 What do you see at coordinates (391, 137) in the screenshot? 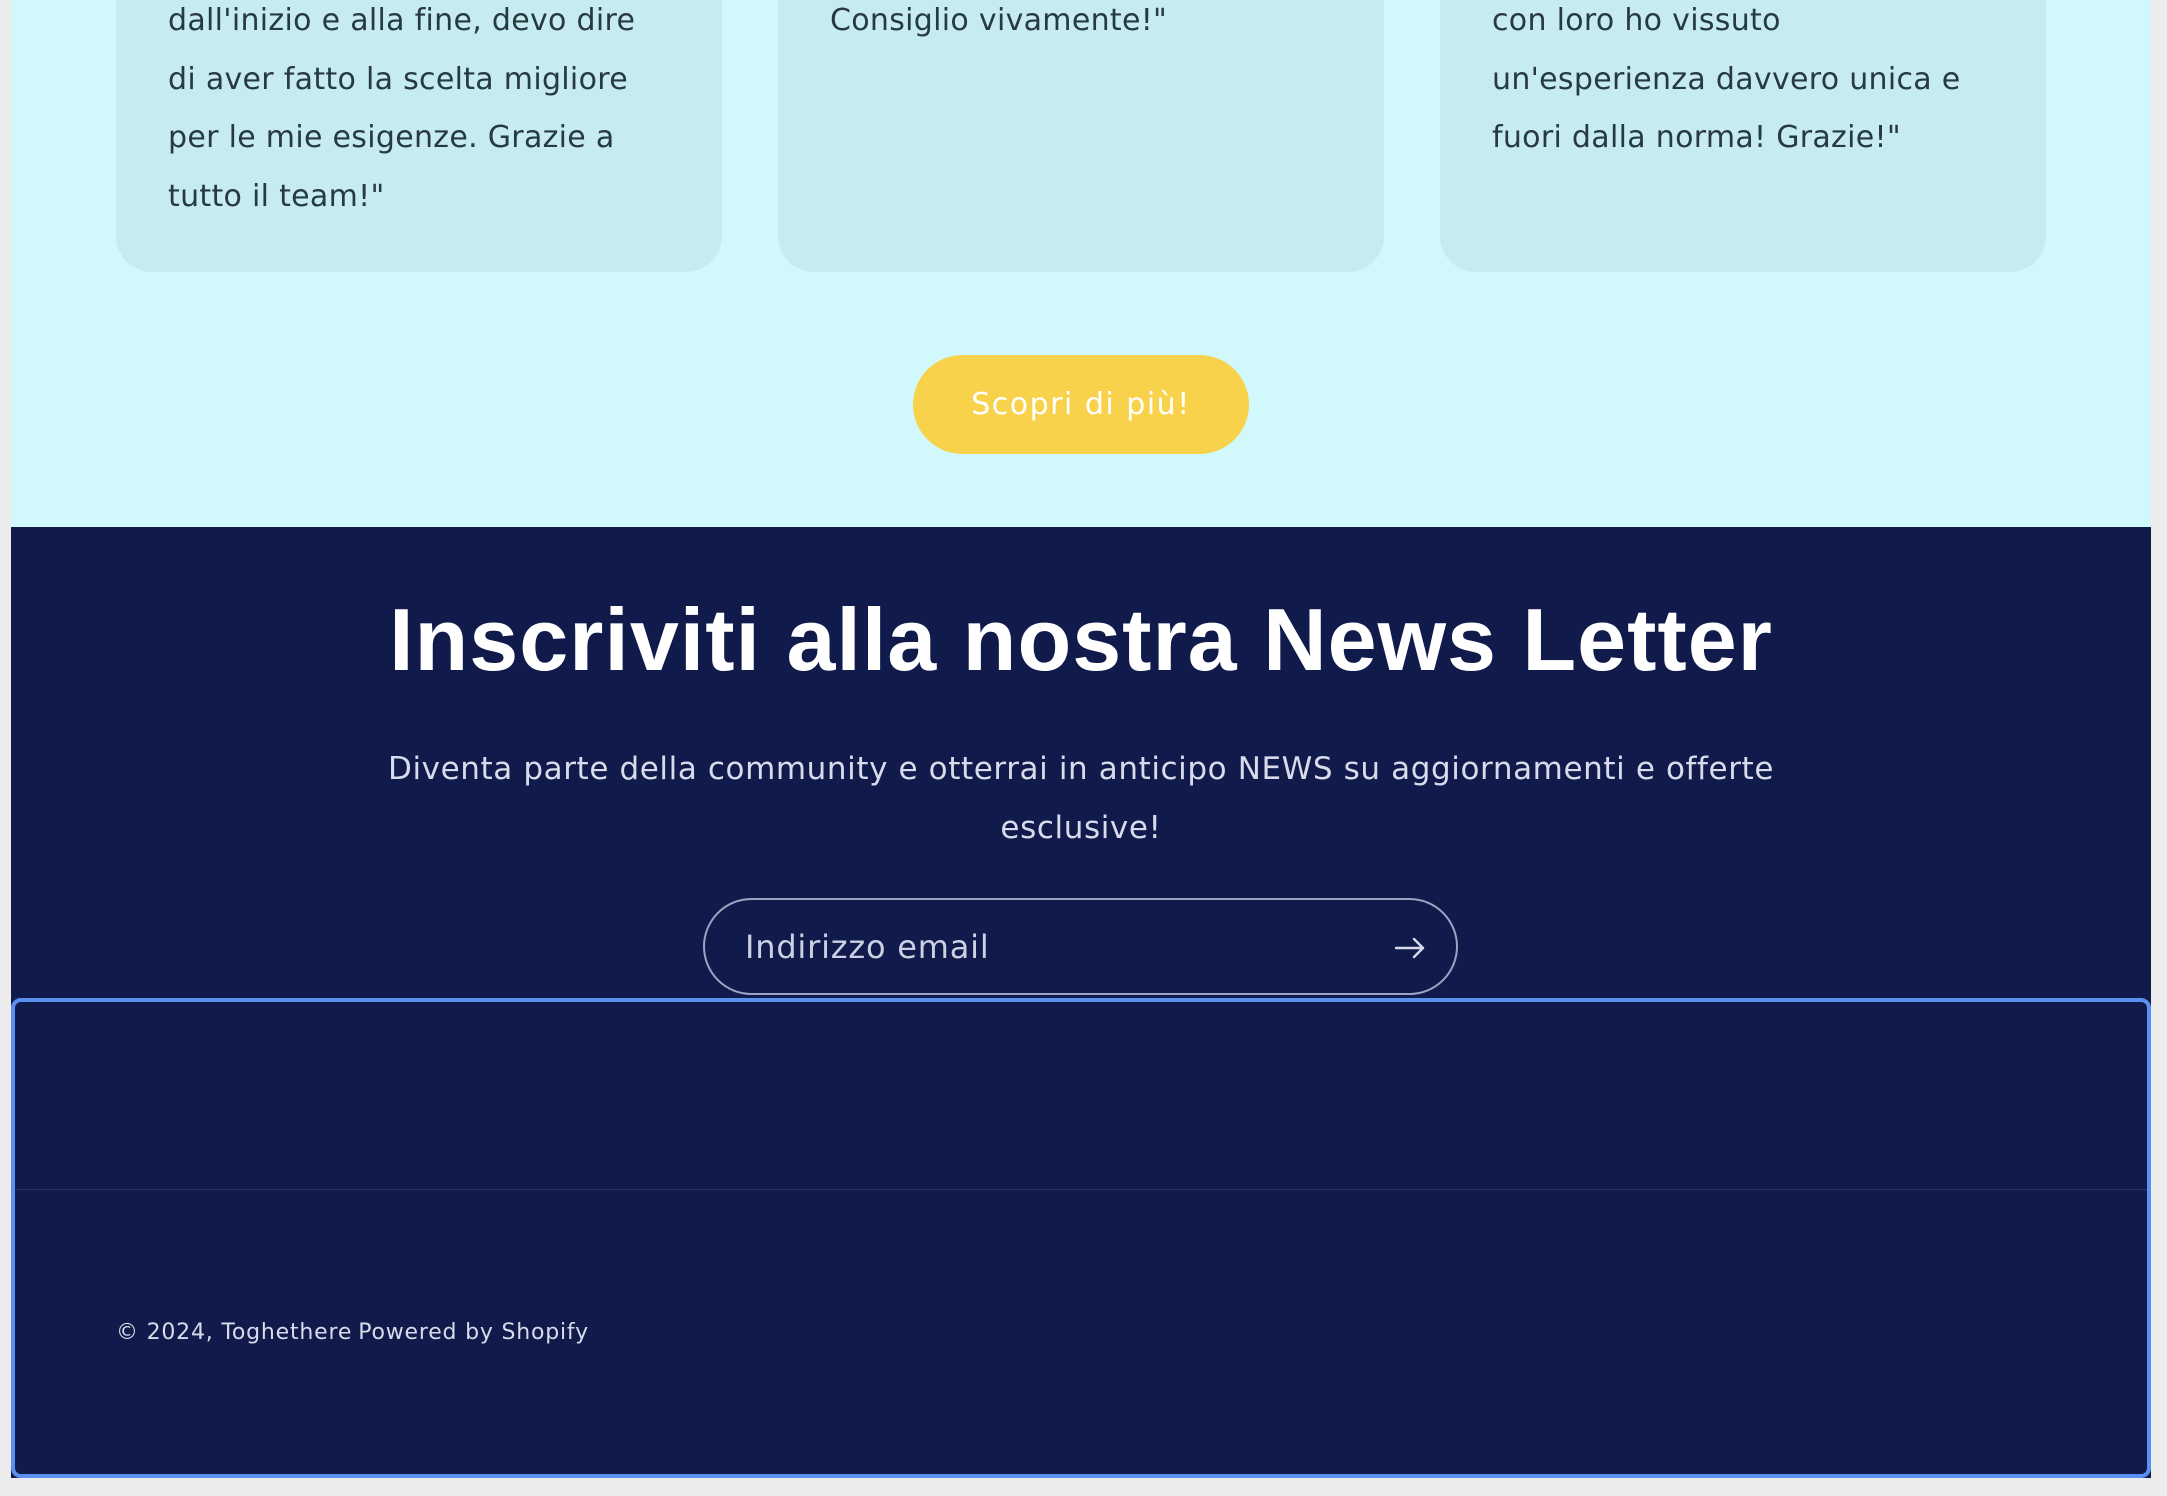
I see `testimonial-text-line: per le mie esigenze. Grazie a` at bounding box center [391, 137].